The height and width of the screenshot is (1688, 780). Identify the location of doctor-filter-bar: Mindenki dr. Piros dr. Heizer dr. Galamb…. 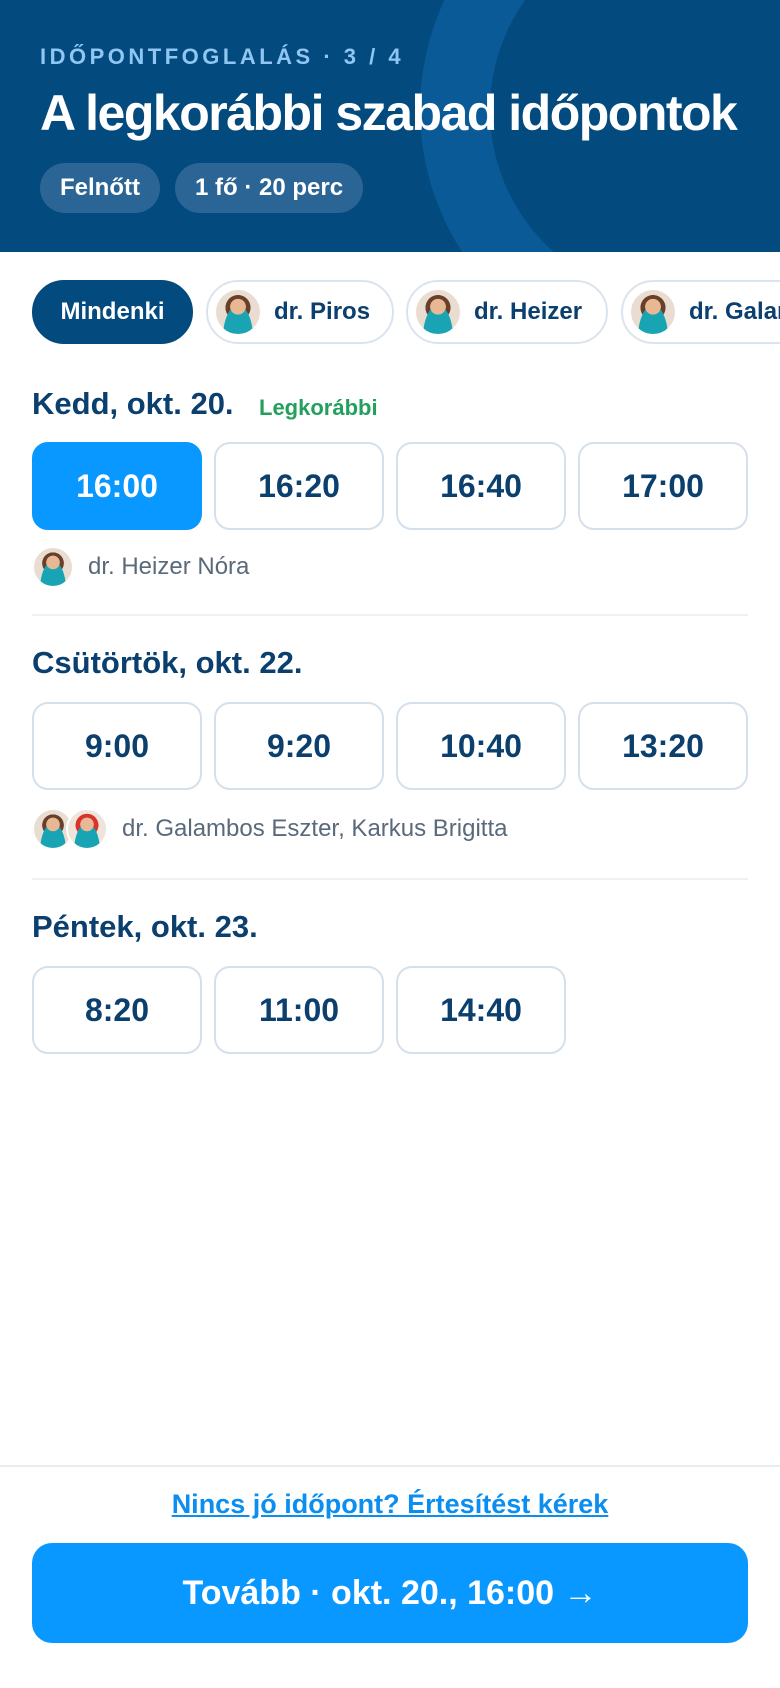
(390, 313).